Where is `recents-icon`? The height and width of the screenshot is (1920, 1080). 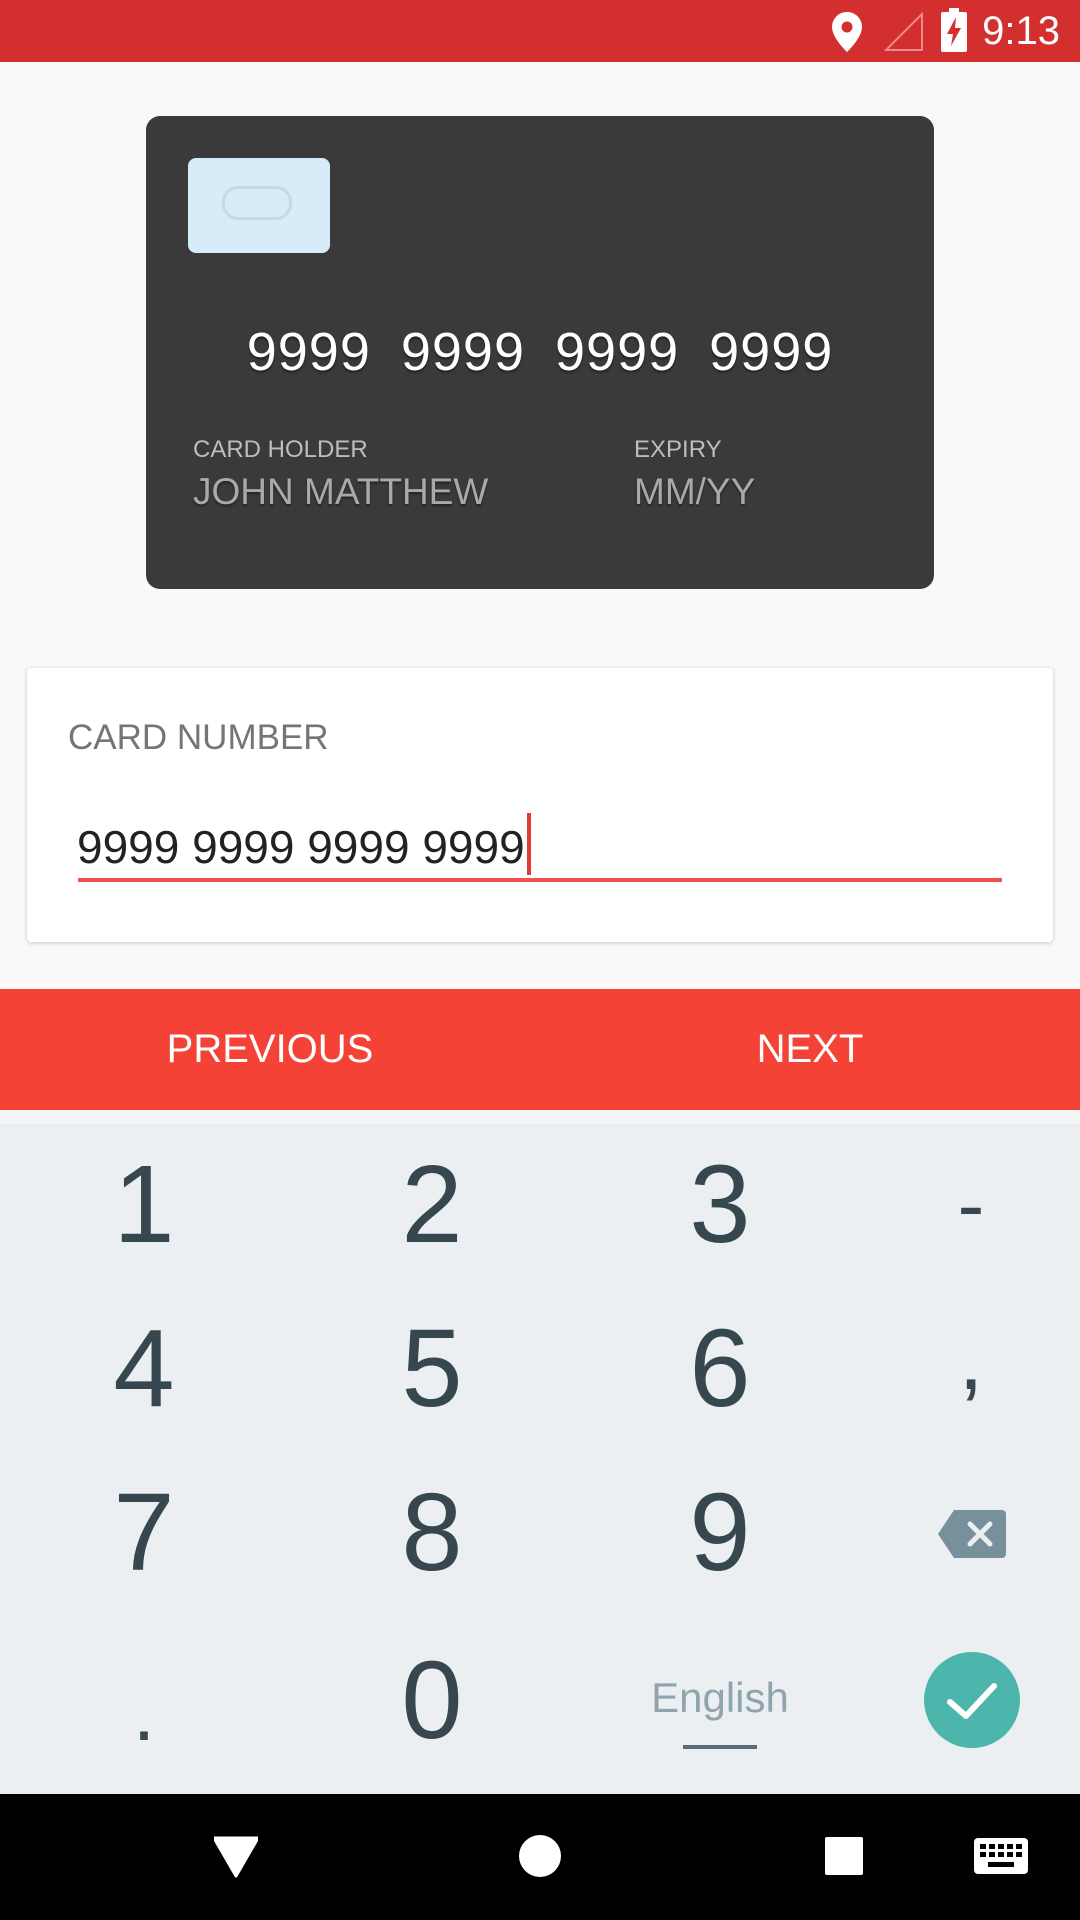
recents-icon is located at coordinates (844, 1856).